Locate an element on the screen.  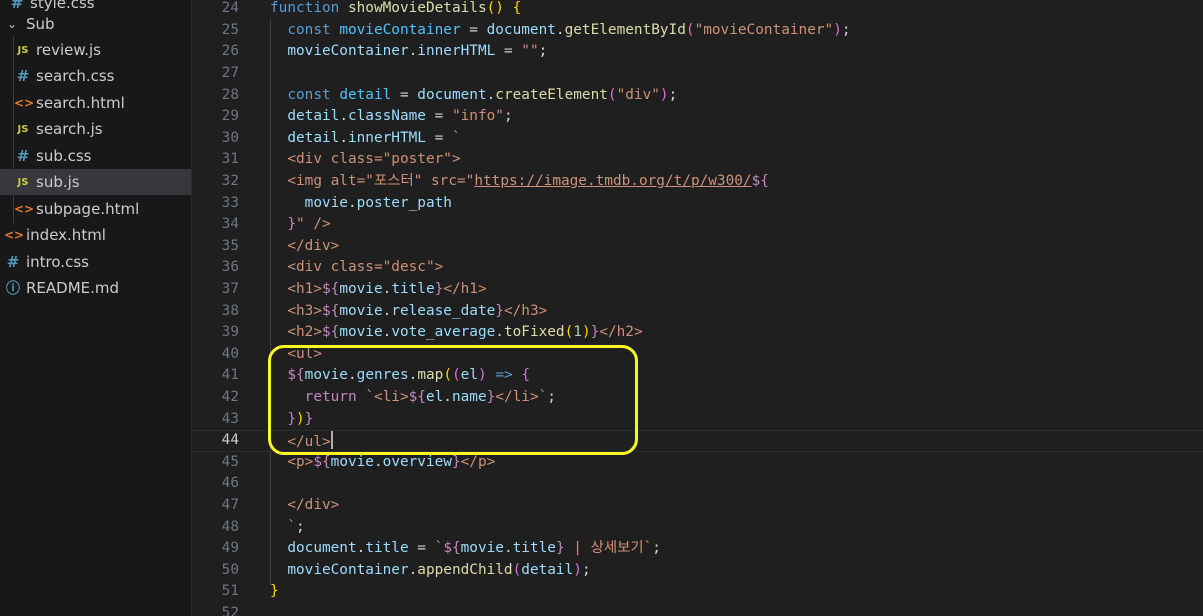
code-text: `; is located at coordinates (287, 528).